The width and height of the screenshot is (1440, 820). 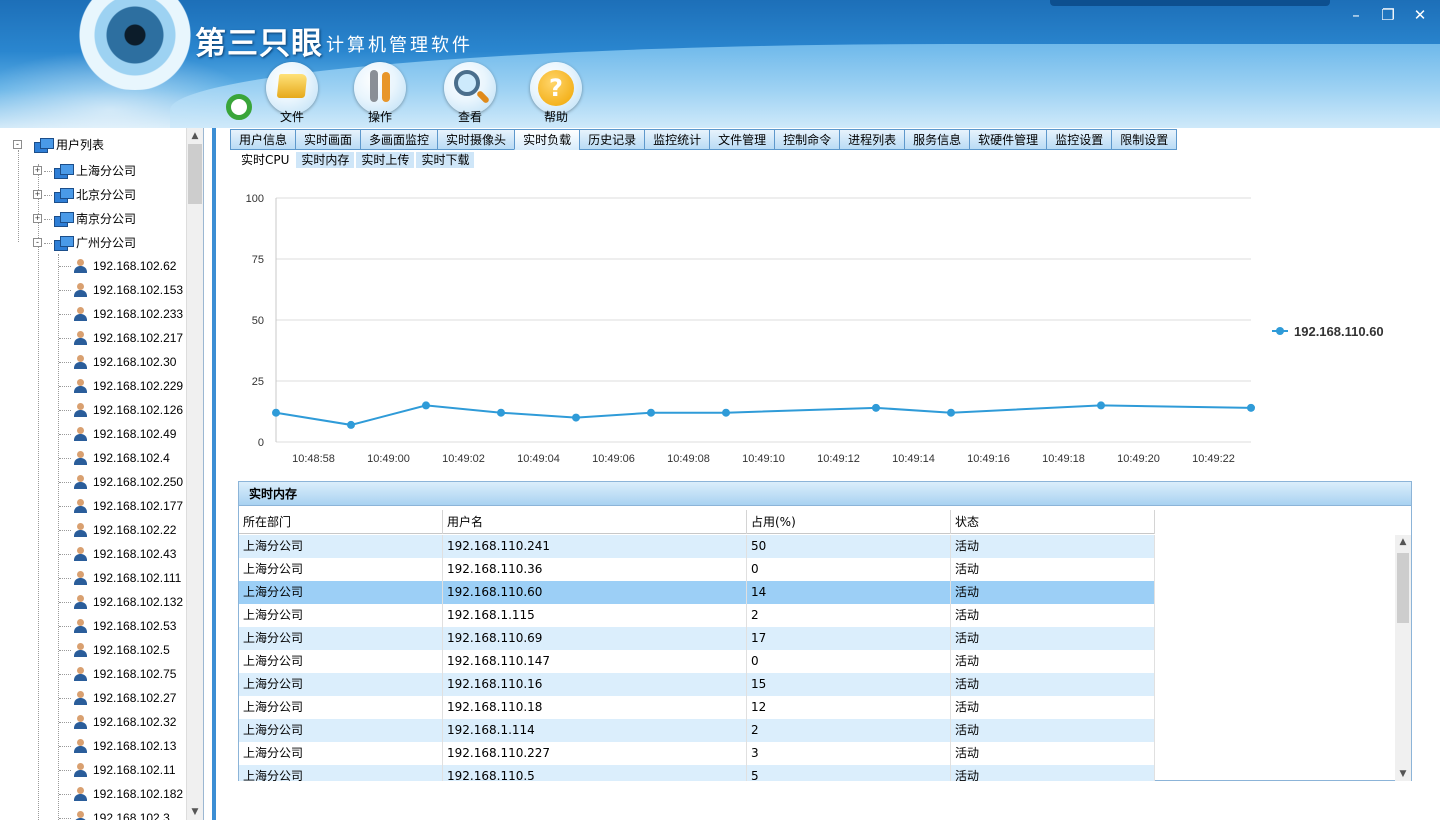 I want to click on column-header-username: 用户名, so click(x=595, y=522).